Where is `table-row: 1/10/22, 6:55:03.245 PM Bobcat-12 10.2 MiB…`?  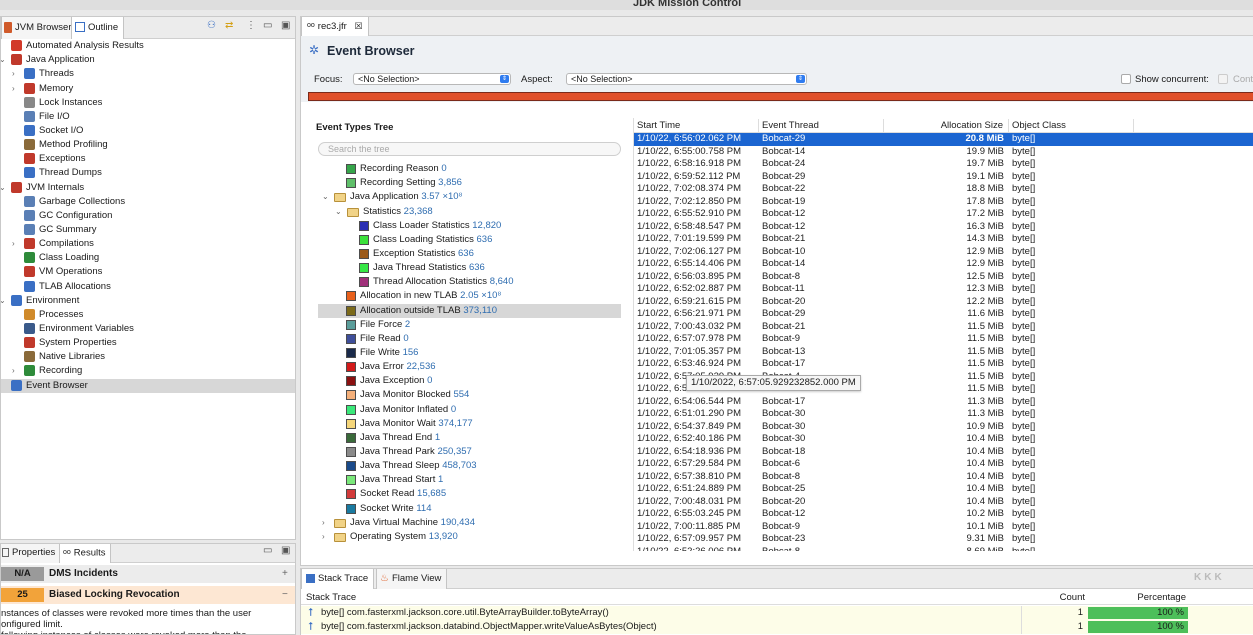
table-row: 1/10/22, 6:55:03.245 PM Bobcat-12 10.2 MiB… is located at coordinates (943, 514).